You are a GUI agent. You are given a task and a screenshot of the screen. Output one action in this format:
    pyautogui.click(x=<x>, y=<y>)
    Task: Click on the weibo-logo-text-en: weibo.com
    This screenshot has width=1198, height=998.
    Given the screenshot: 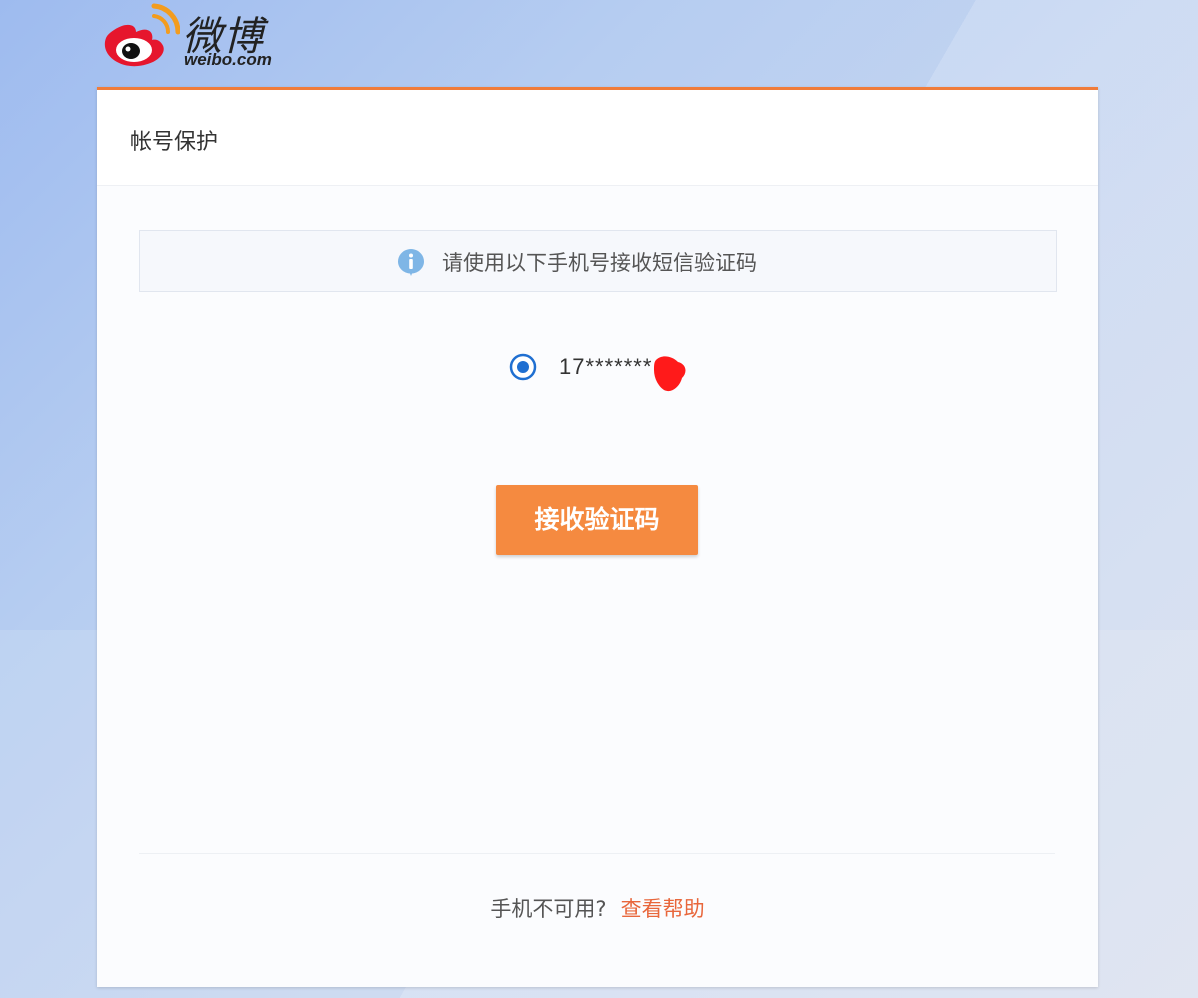 What is the action you would take?
    pyautogui.click(x=228, y=59)
    